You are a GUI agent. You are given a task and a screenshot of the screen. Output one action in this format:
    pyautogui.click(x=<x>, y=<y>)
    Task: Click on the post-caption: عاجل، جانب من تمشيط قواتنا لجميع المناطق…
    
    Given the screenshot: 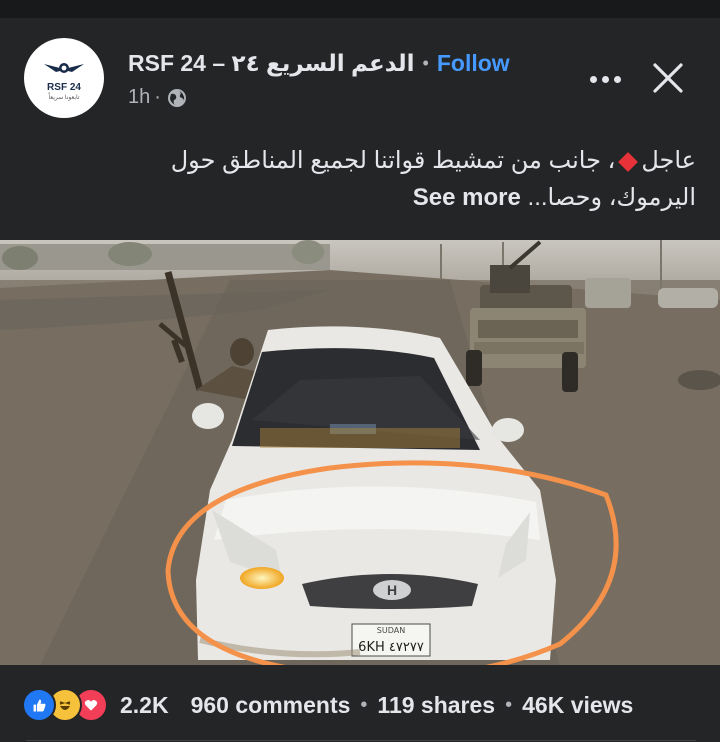 What is the action you would take?
    pyautogui.click(x=403, y=179)
    